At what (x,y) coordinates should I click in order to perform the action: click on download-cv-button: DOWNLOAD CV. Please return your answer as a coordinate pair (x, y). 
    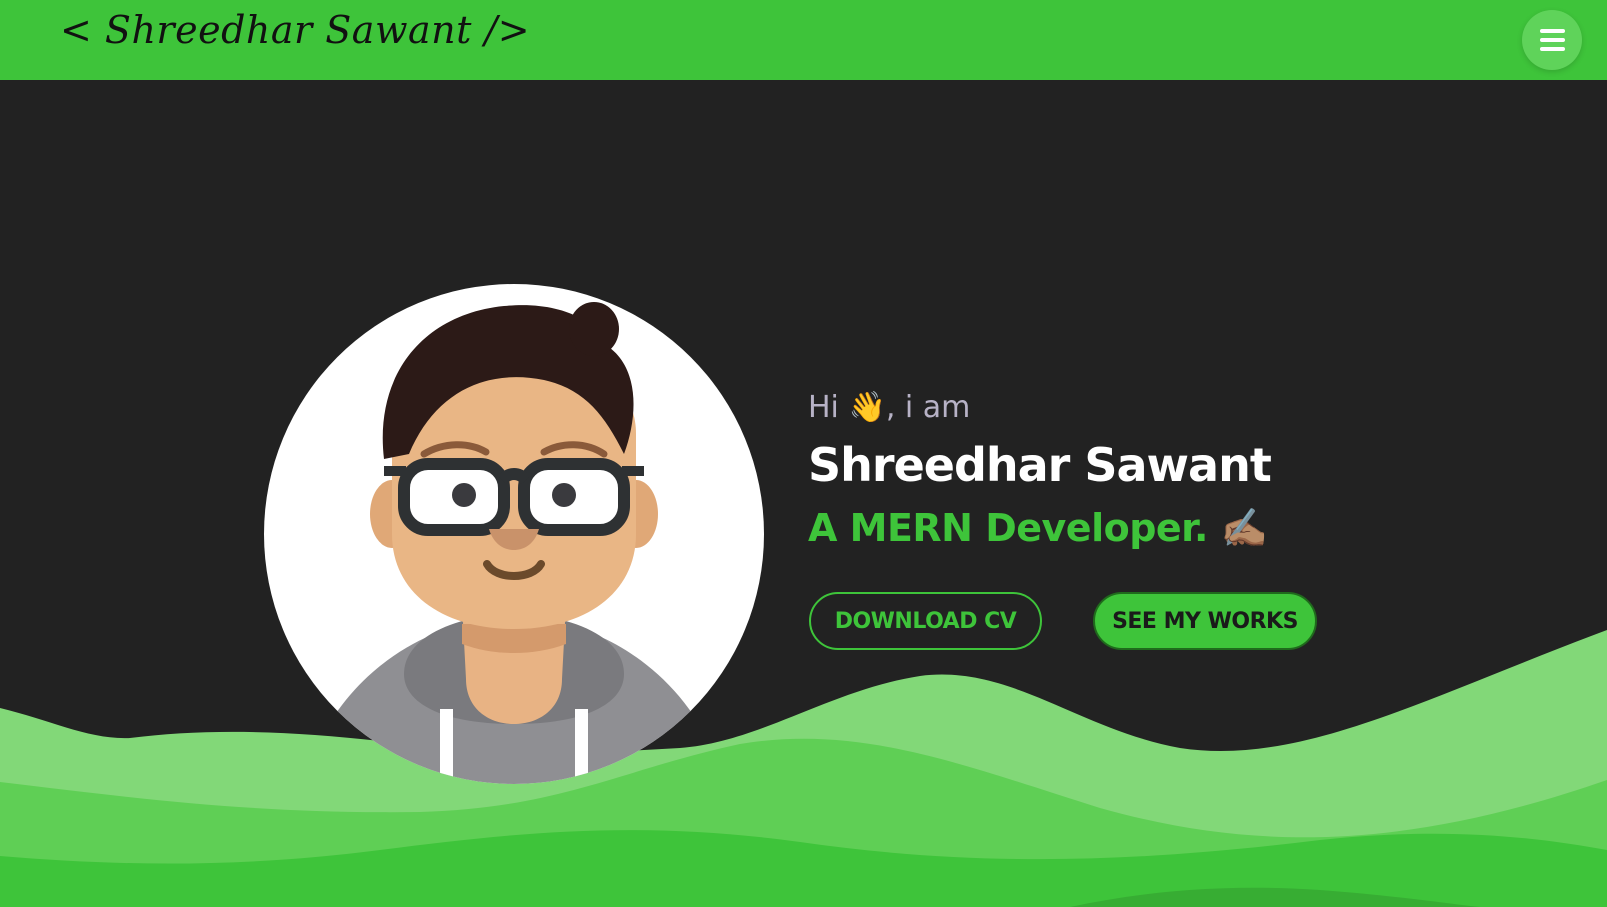
    Looking at the image, I should click on (925, 621).